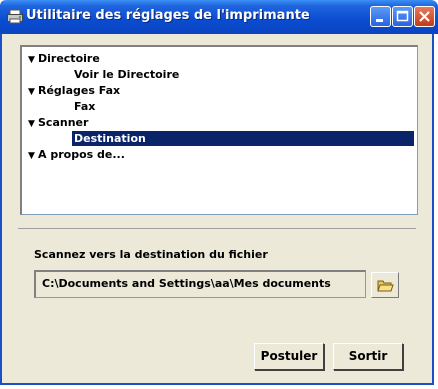 Image resolution: width=438 pixels, height=389 pixels. I want to click on tree-item-destination: Destination, so click(243, 138).